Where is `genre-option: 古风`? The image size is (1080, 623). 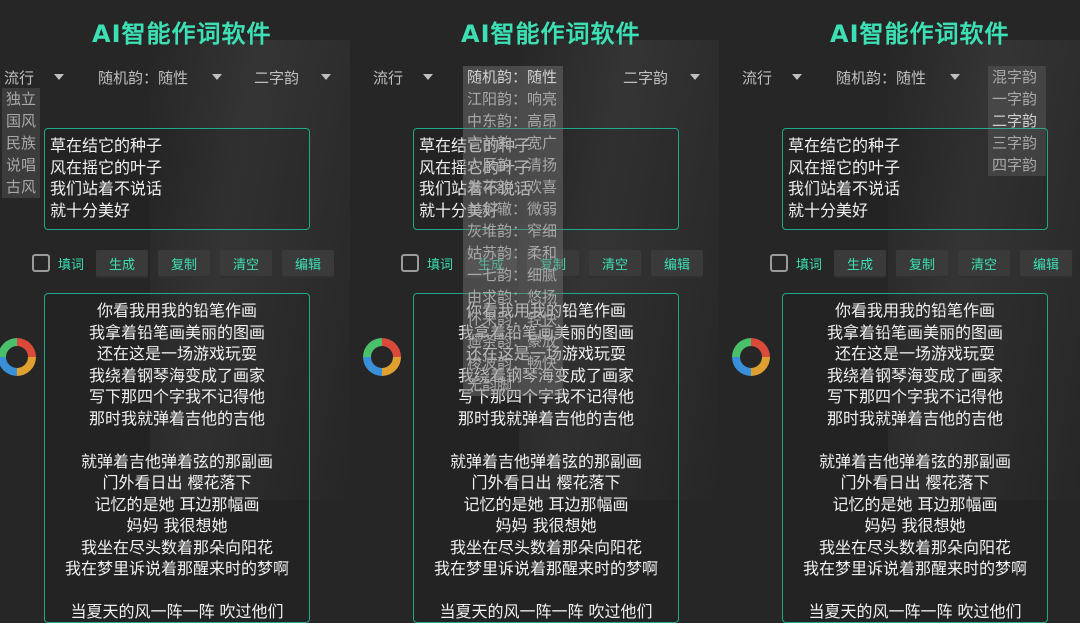 genre-option: 古风 is located at coordinates (21, 187).